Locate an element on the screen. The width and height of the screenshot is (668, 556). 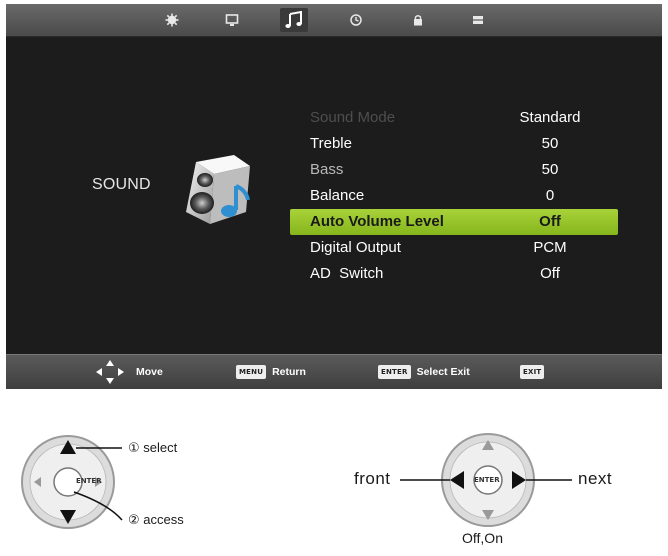
tab-screen is located at coordinates (232, 20).